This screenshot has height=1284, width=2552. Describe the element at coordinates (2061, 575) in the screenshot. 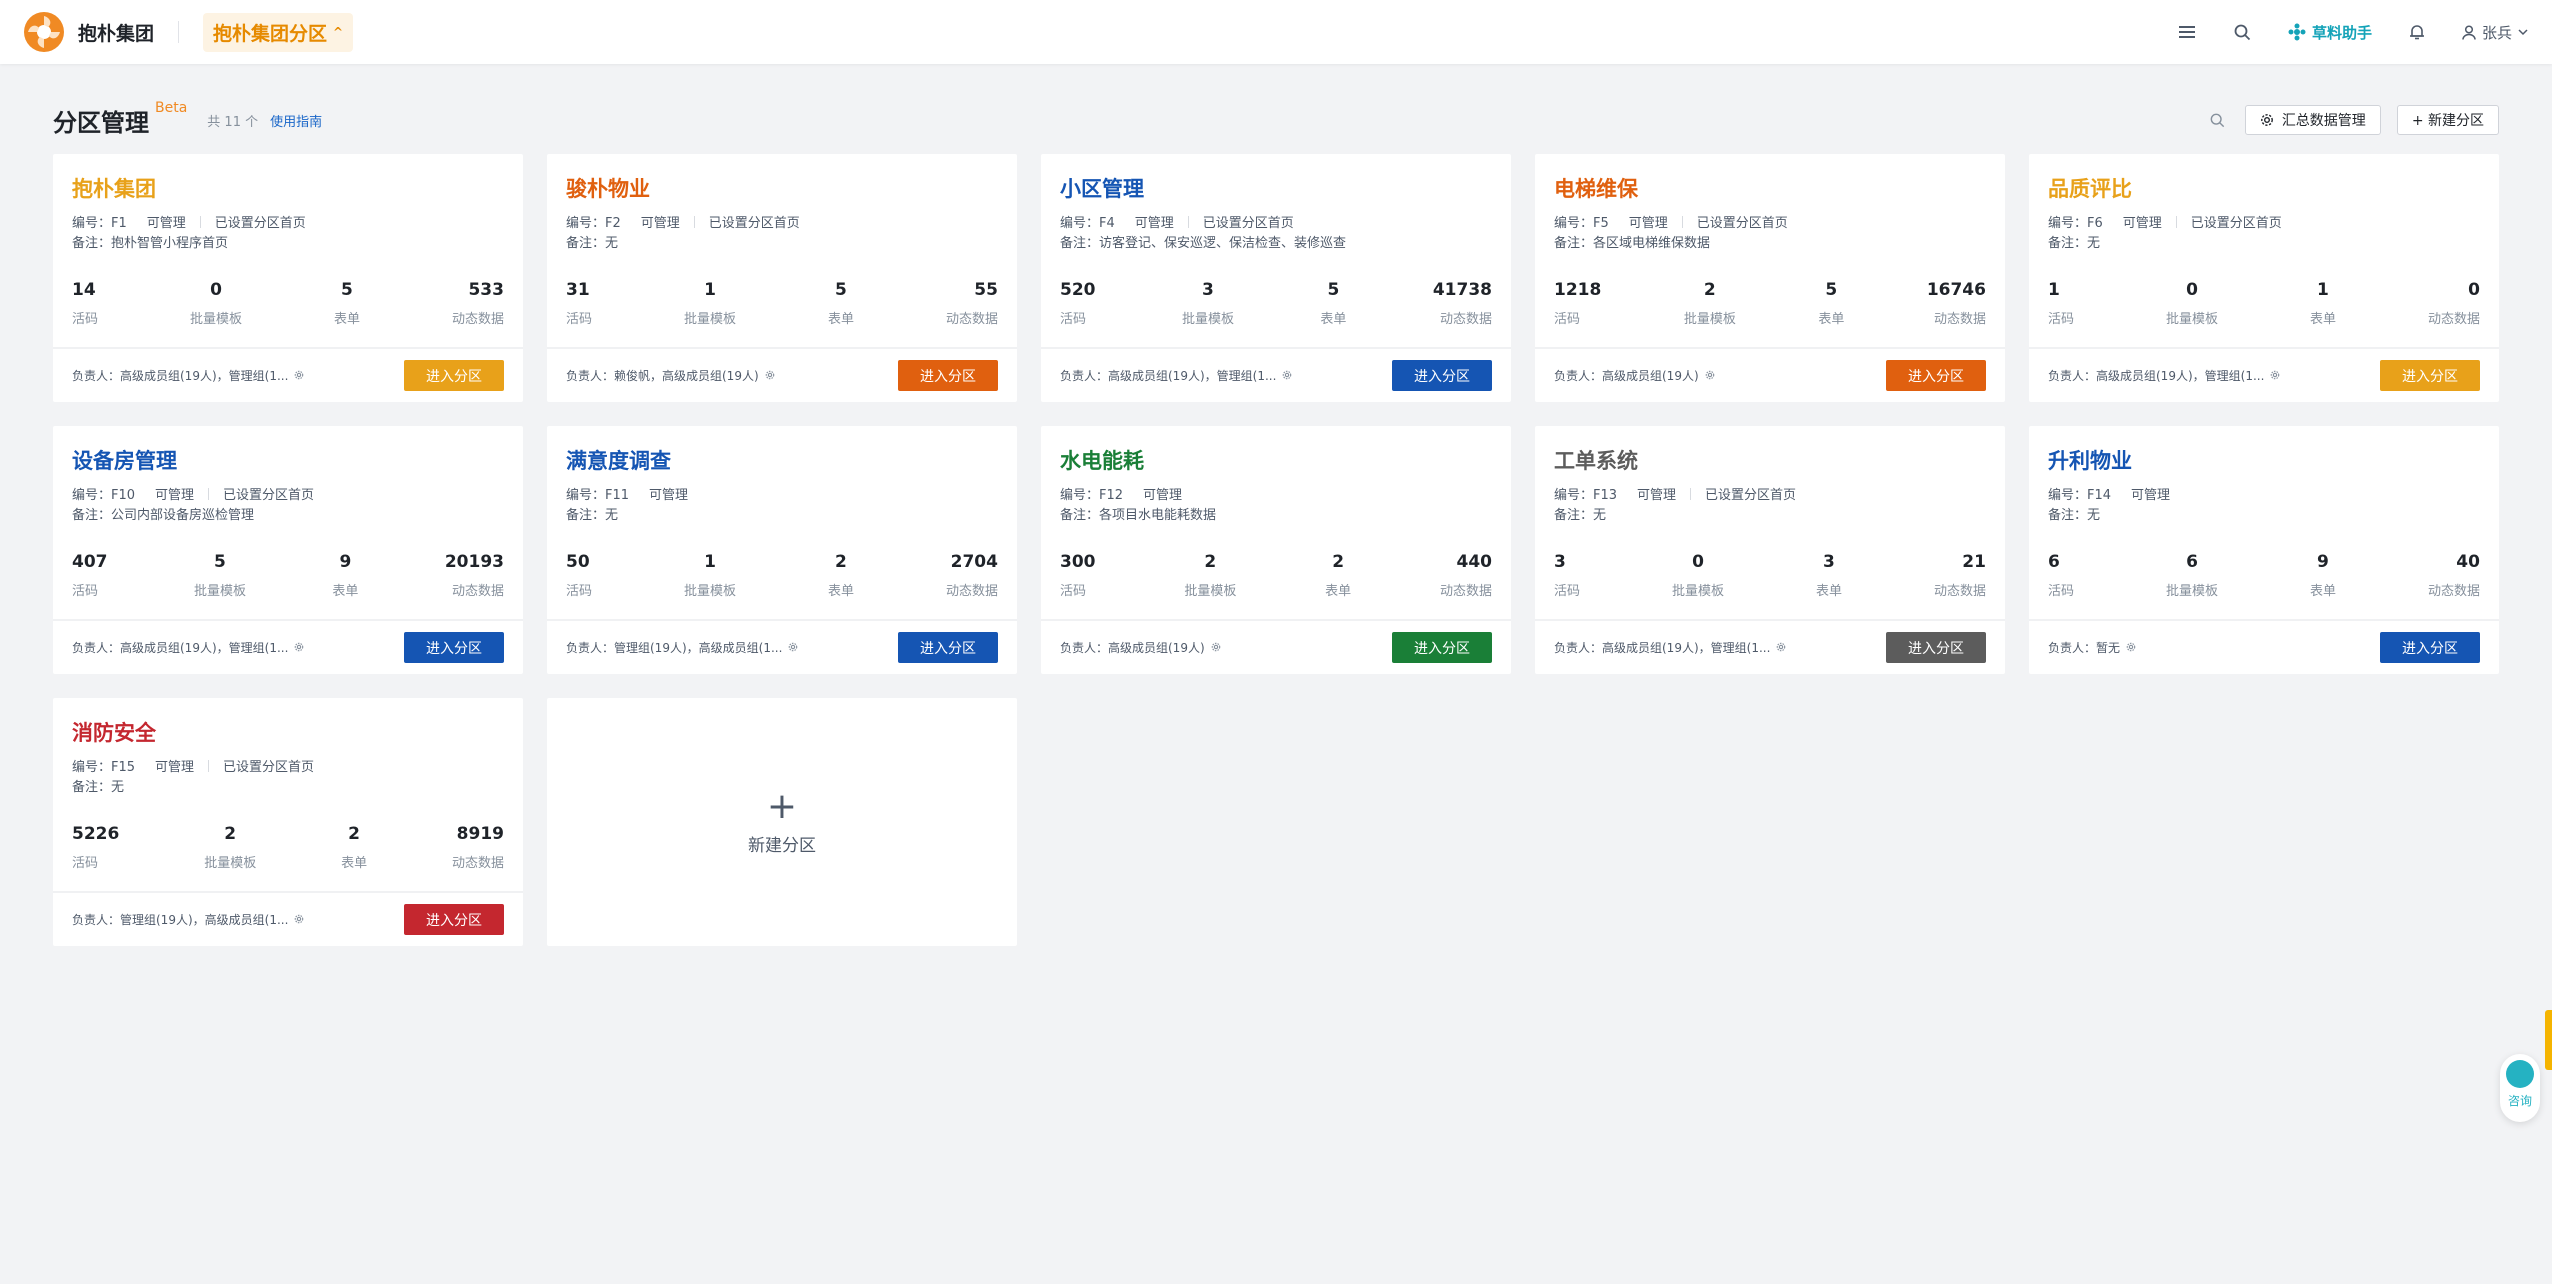

I see `stat-1: 6 活码` at that location.